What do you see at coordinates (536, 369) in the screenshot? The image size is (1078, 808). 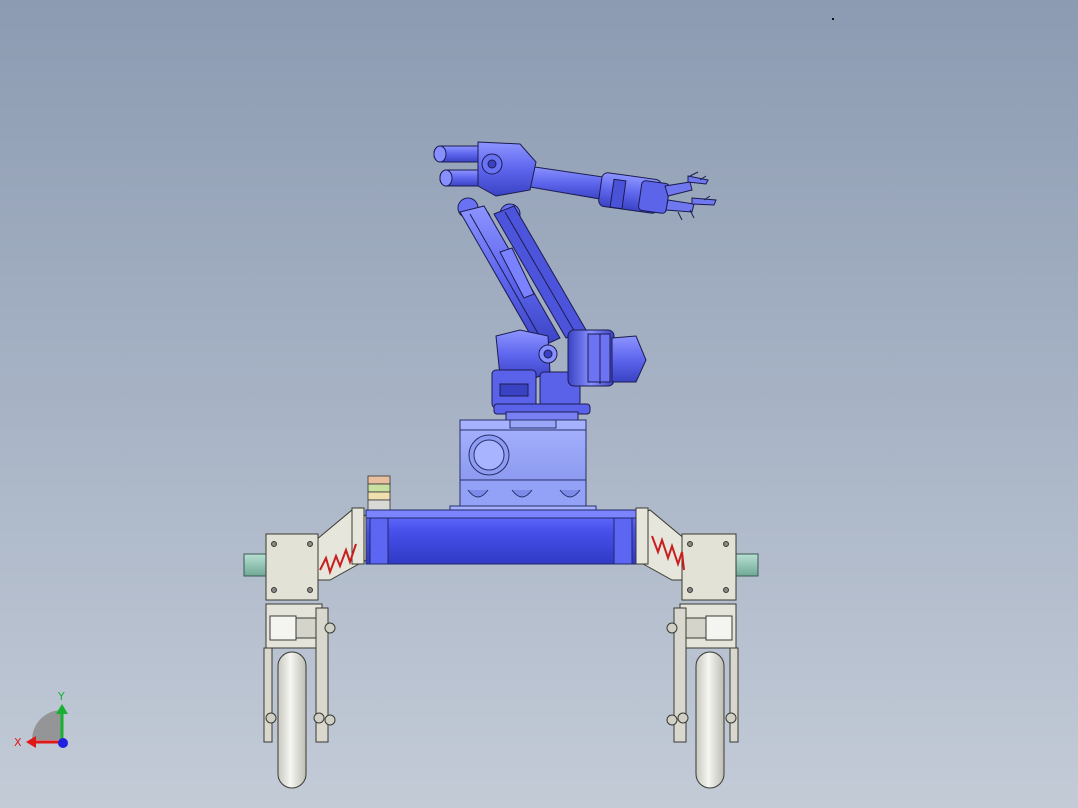 I see `shoulder` at bounding box center [536, 369].